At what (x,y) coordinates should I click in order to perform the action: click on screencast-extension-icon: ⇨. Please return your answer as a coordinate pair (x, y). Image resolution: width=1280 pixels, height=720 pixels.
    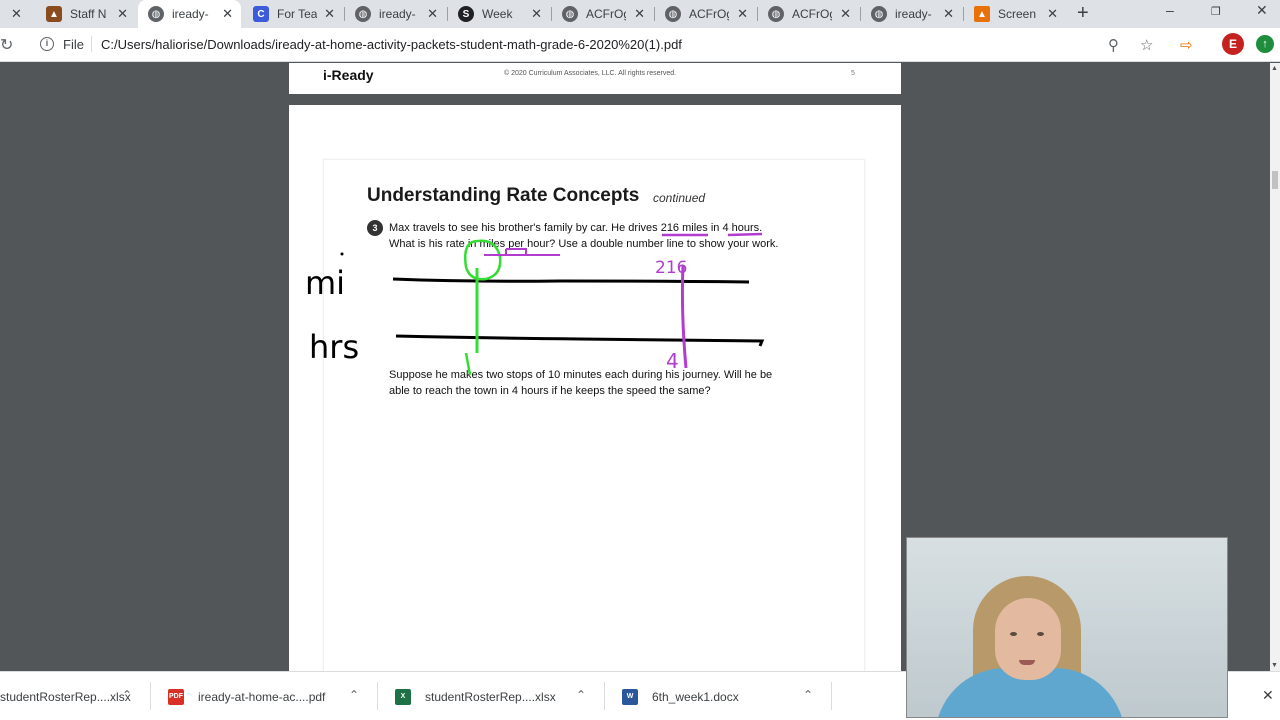
    Looking at the image, I should click on (1186, 45).